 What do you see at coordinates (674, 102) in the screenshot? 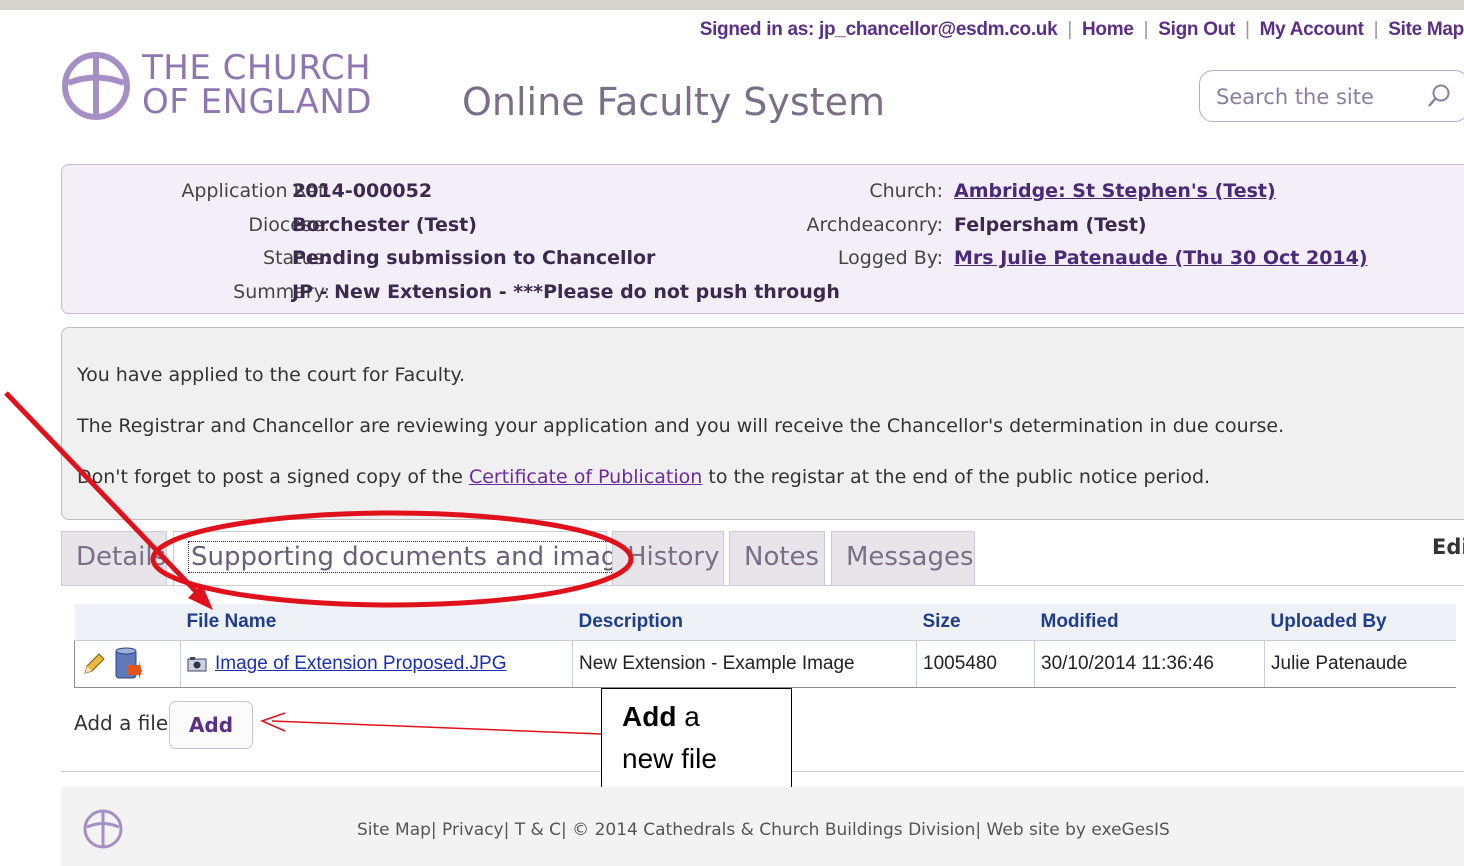
I see `site-title: Online Faculty System` at bounding box center [674, 102].